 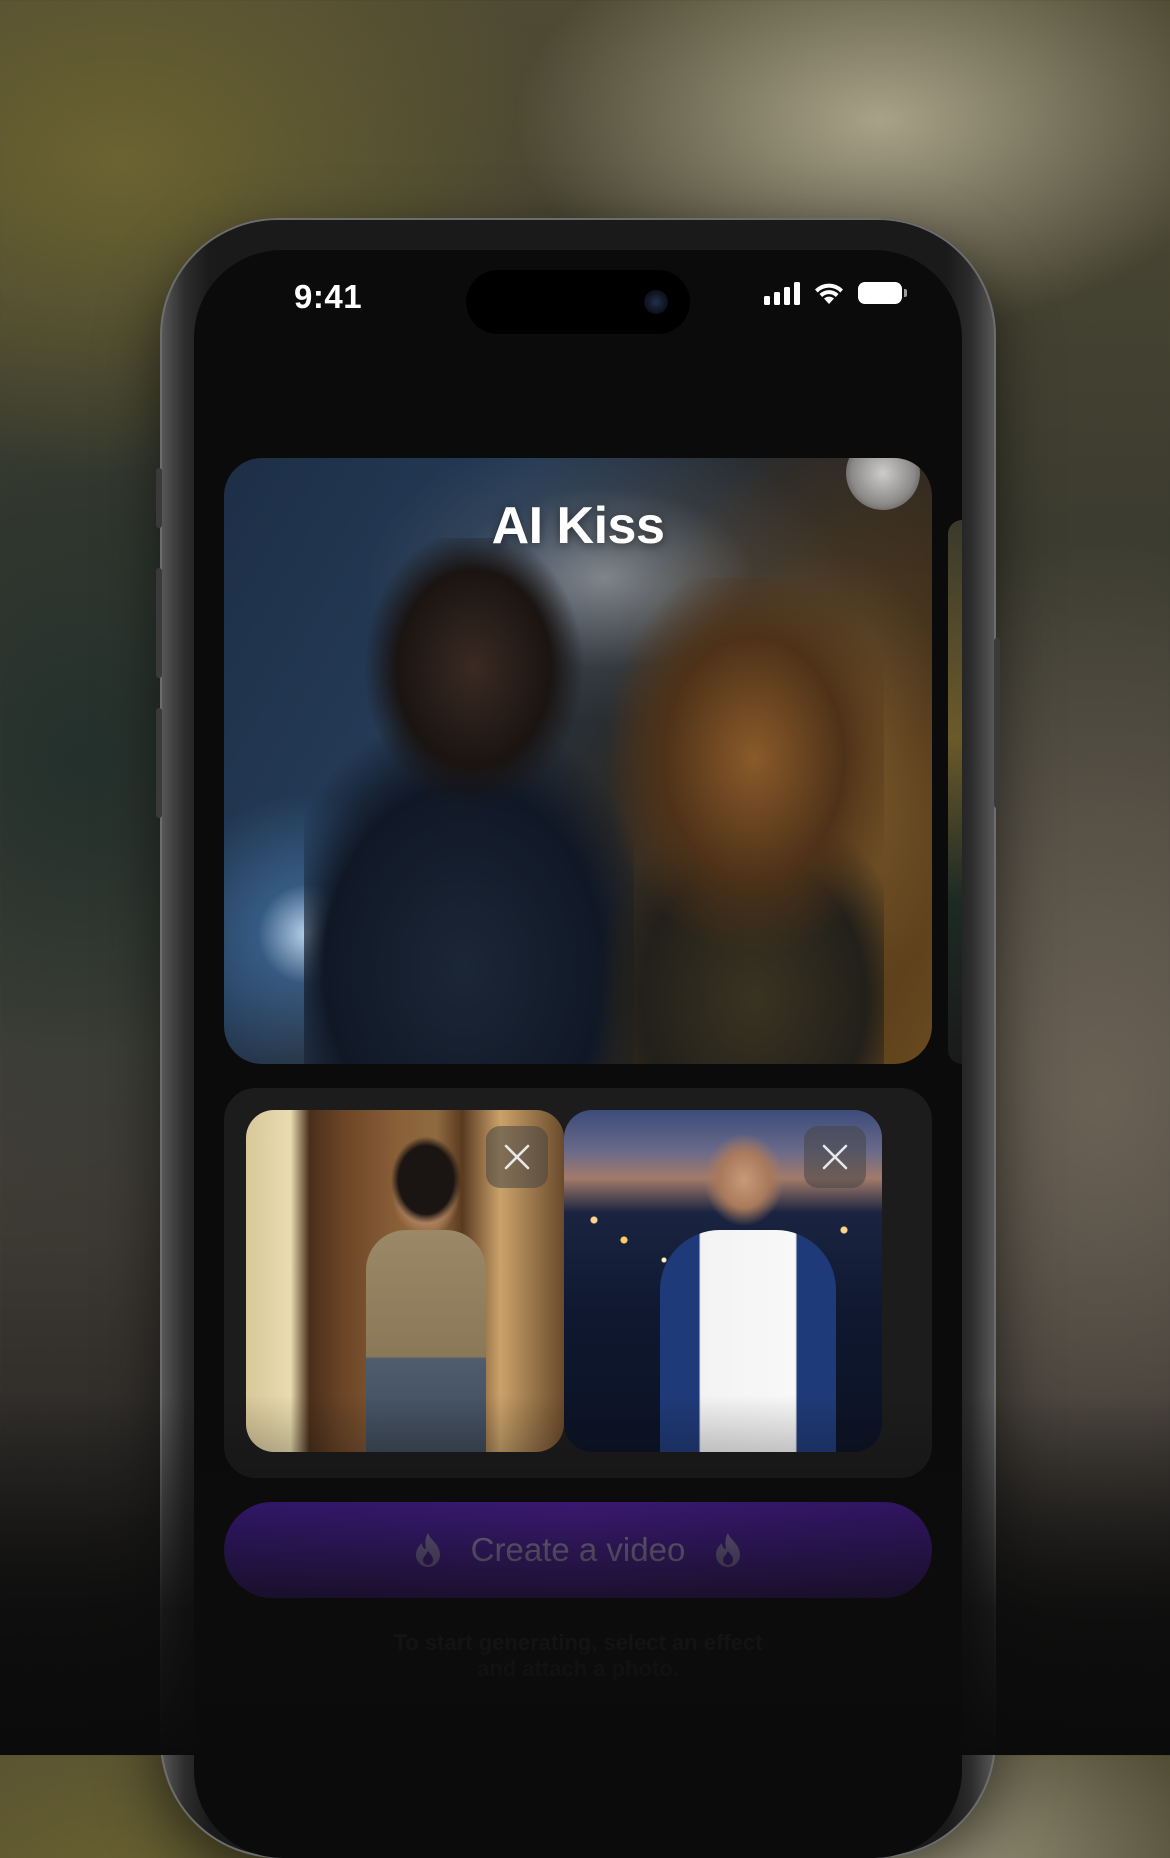 I want to click on remove-photo-2-button, so click(x=835, y=1157).